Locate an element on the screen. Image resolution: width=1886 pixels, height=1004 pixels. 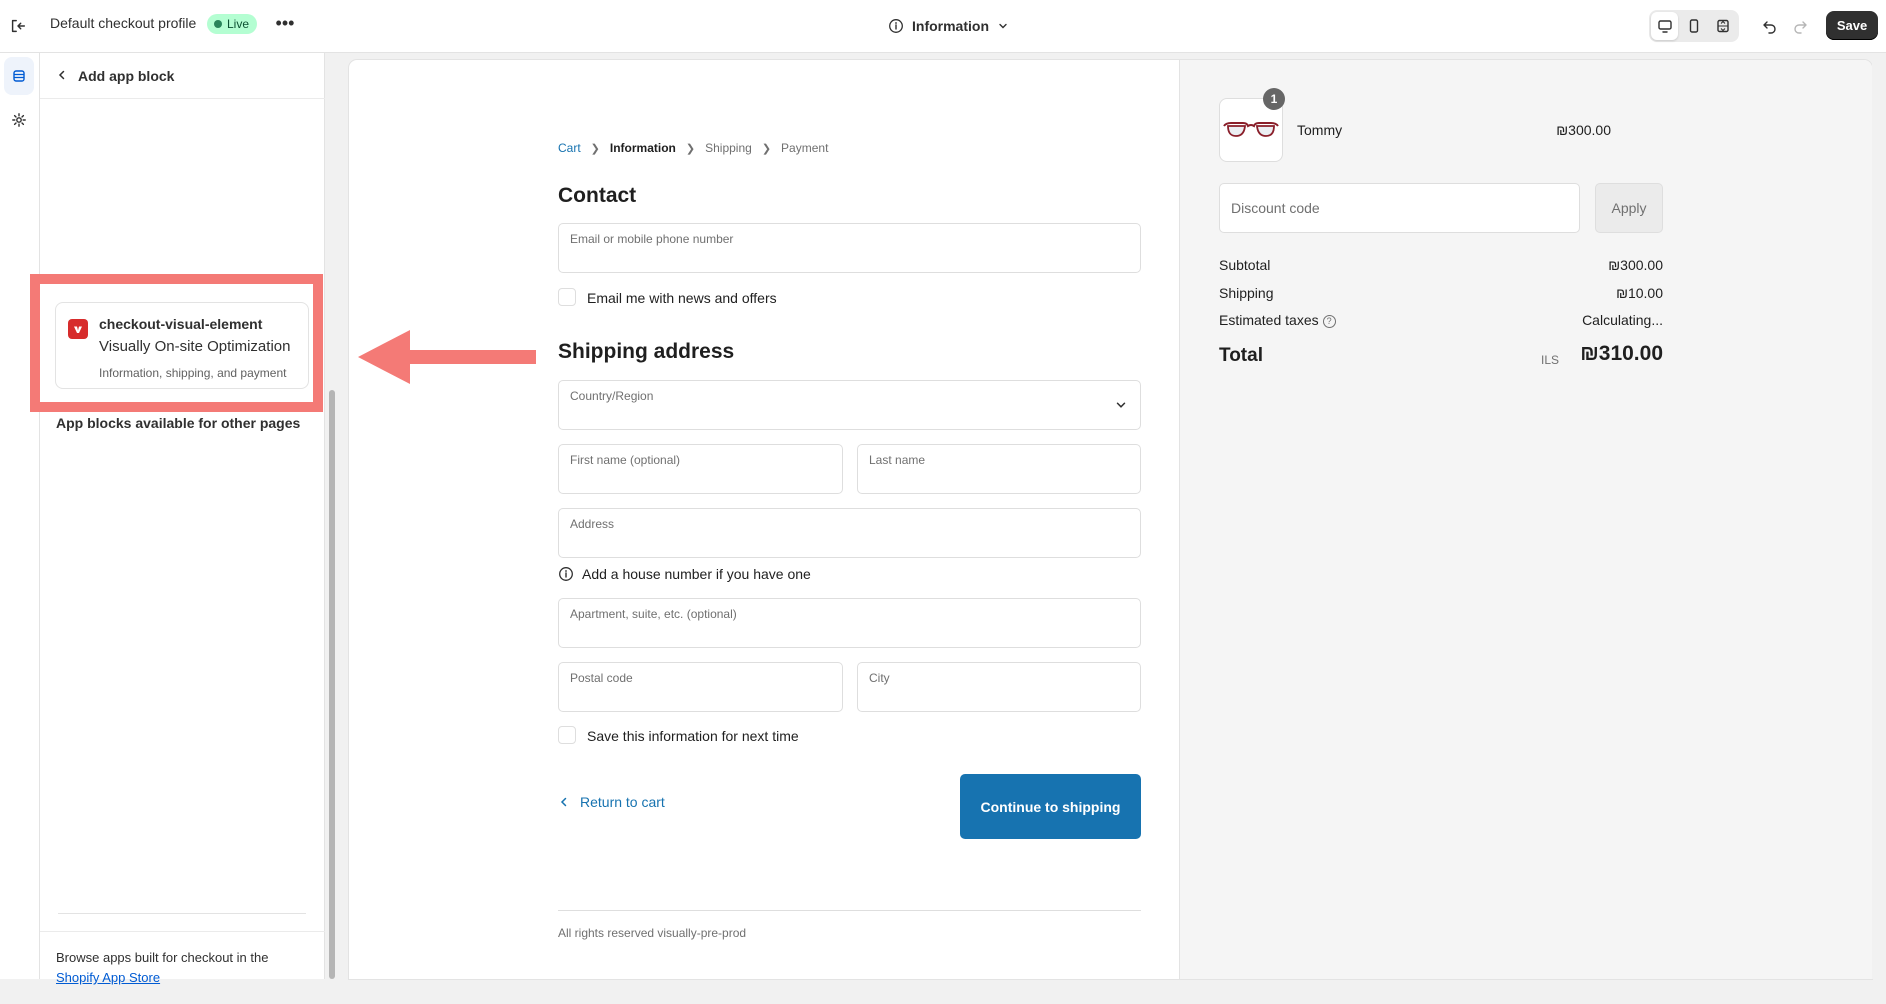
subtotal-value: ₪300.00 is located at coordinates (1635, 265).